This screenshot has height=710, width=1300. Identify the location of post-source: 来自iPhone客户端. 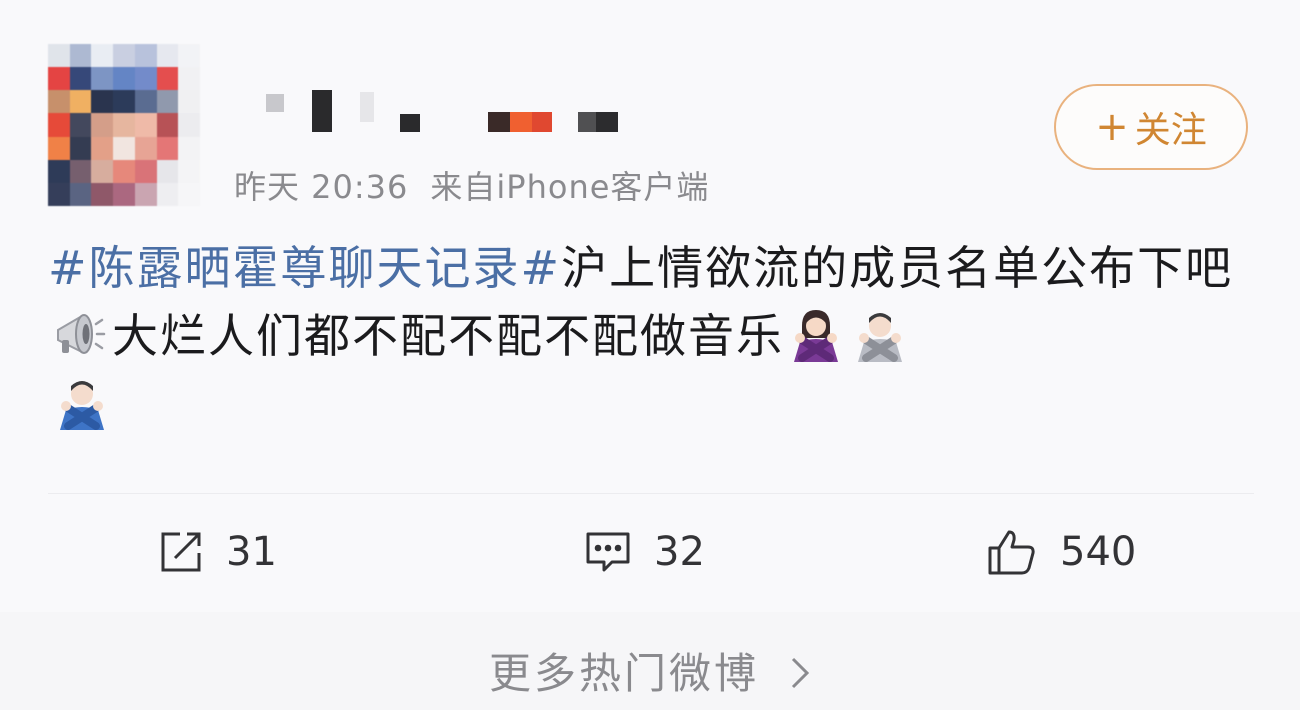
(569, 187).